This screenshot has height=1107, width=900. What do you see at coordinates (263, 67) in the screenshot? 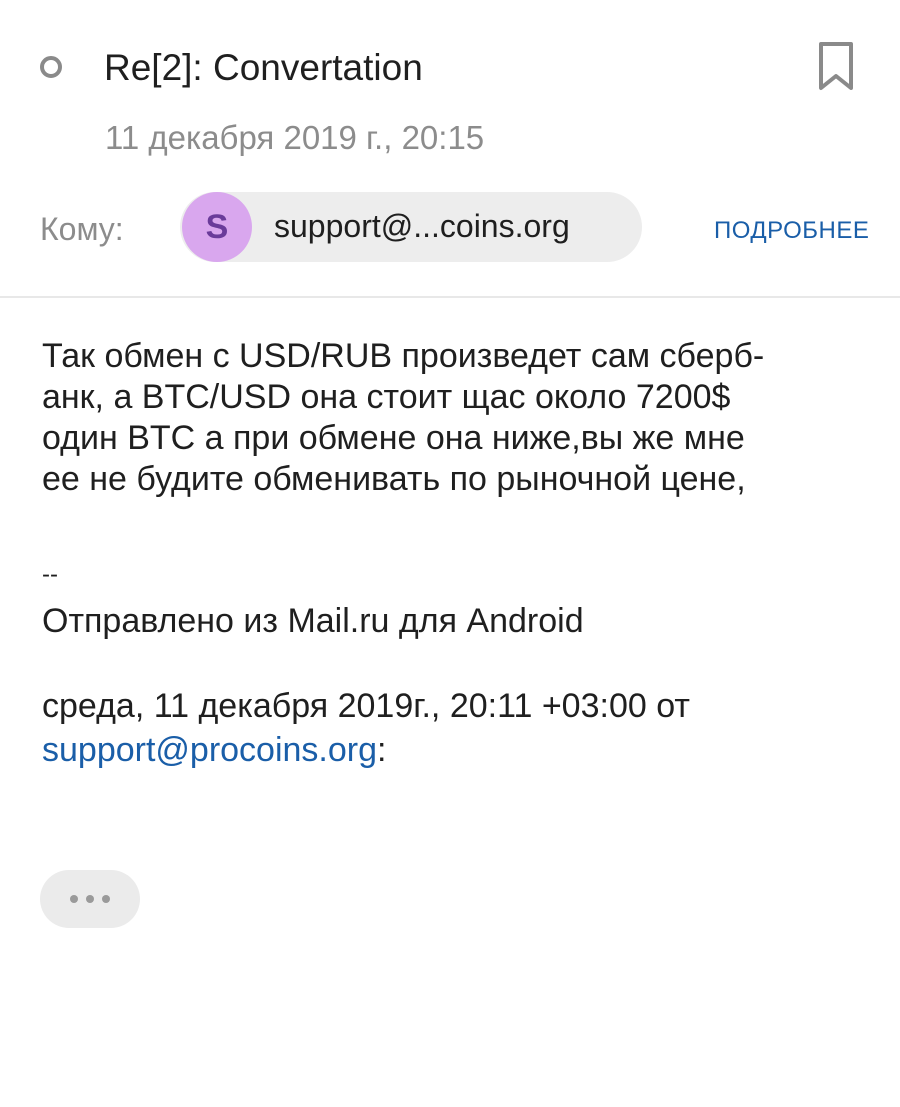
I see `message-subject: Re[2]: Convertation` at bounding box center [263, 67].